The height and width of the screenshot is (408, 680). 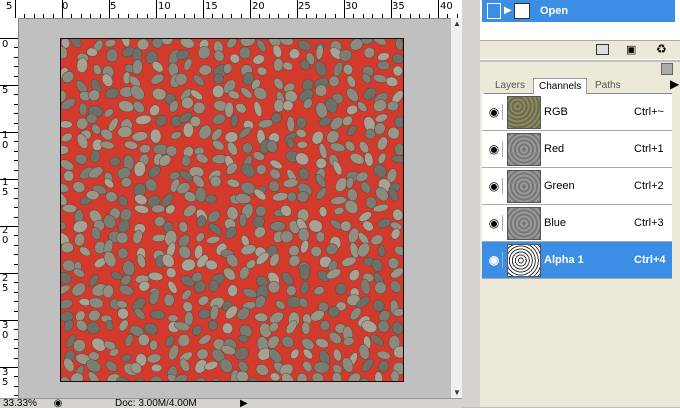 I want to click on panel-menu-icon: ▶, so click(x=674, y=84).